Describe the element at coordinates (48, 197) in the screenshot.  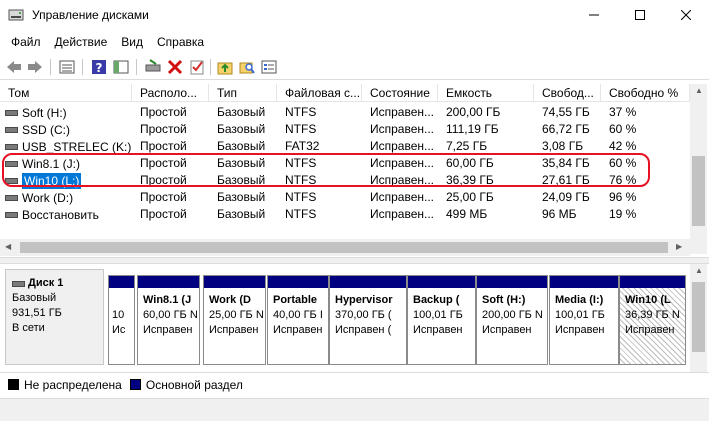
I see `volume-name: Work (D:)` at that location.